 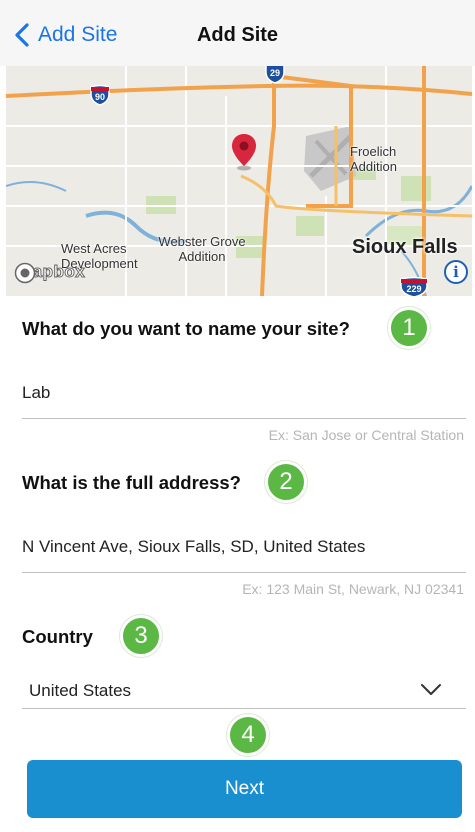 I want to click on site-name-underline, so click(x=244, y=418).